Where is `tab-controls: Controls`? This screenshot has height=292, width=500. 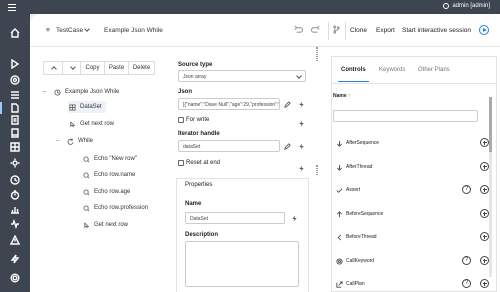 tab-controls: Controls is located at coordinates (353, 74).